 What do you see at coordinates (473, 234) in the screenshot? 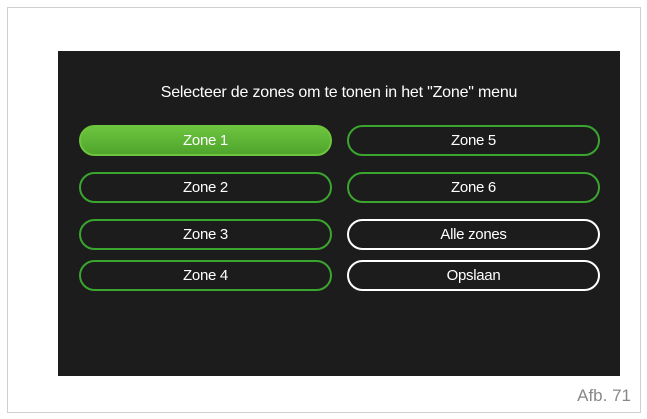
I see `all-zones-button: Alle zones` at bounding box center [473, 234].